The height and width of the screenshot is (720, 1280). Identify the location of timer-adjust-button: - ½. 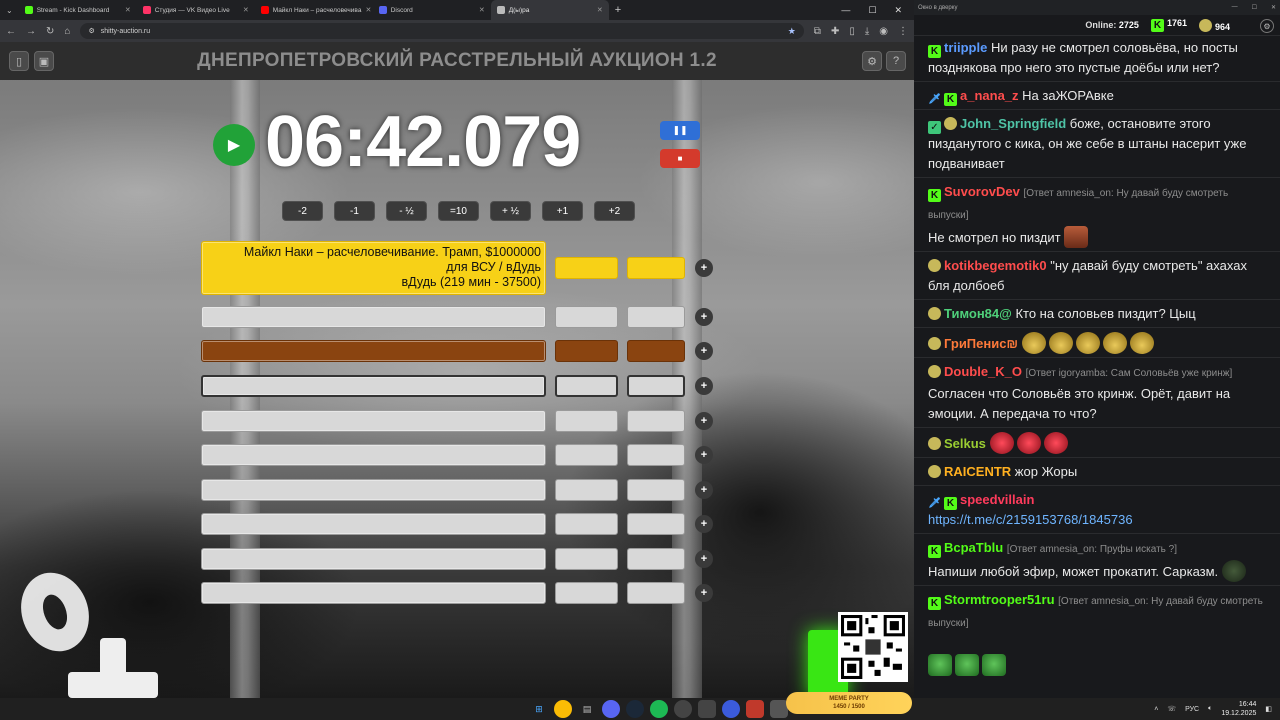
(406, 211).